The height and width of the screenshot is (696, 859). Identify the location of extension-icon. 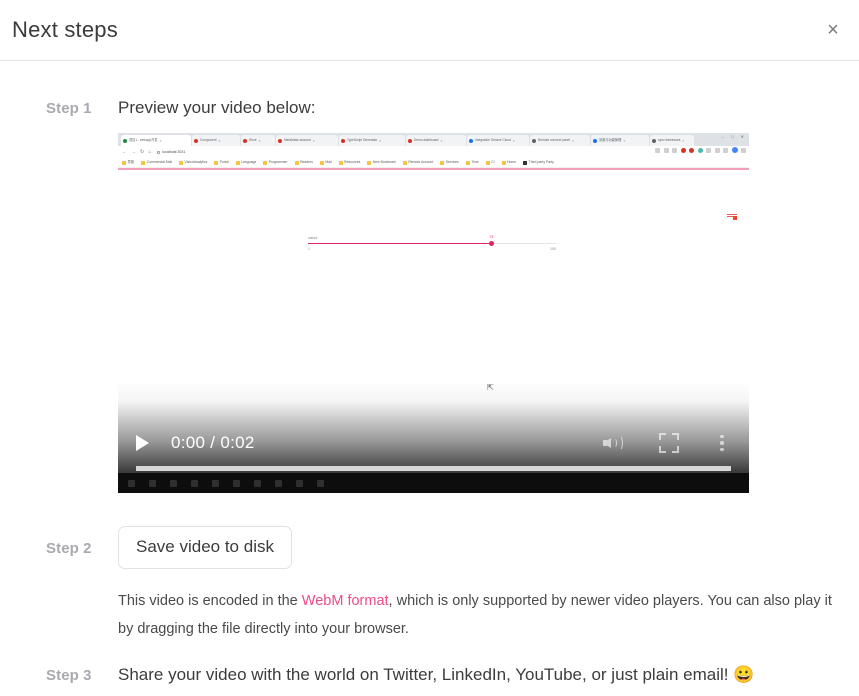
(674, 150).